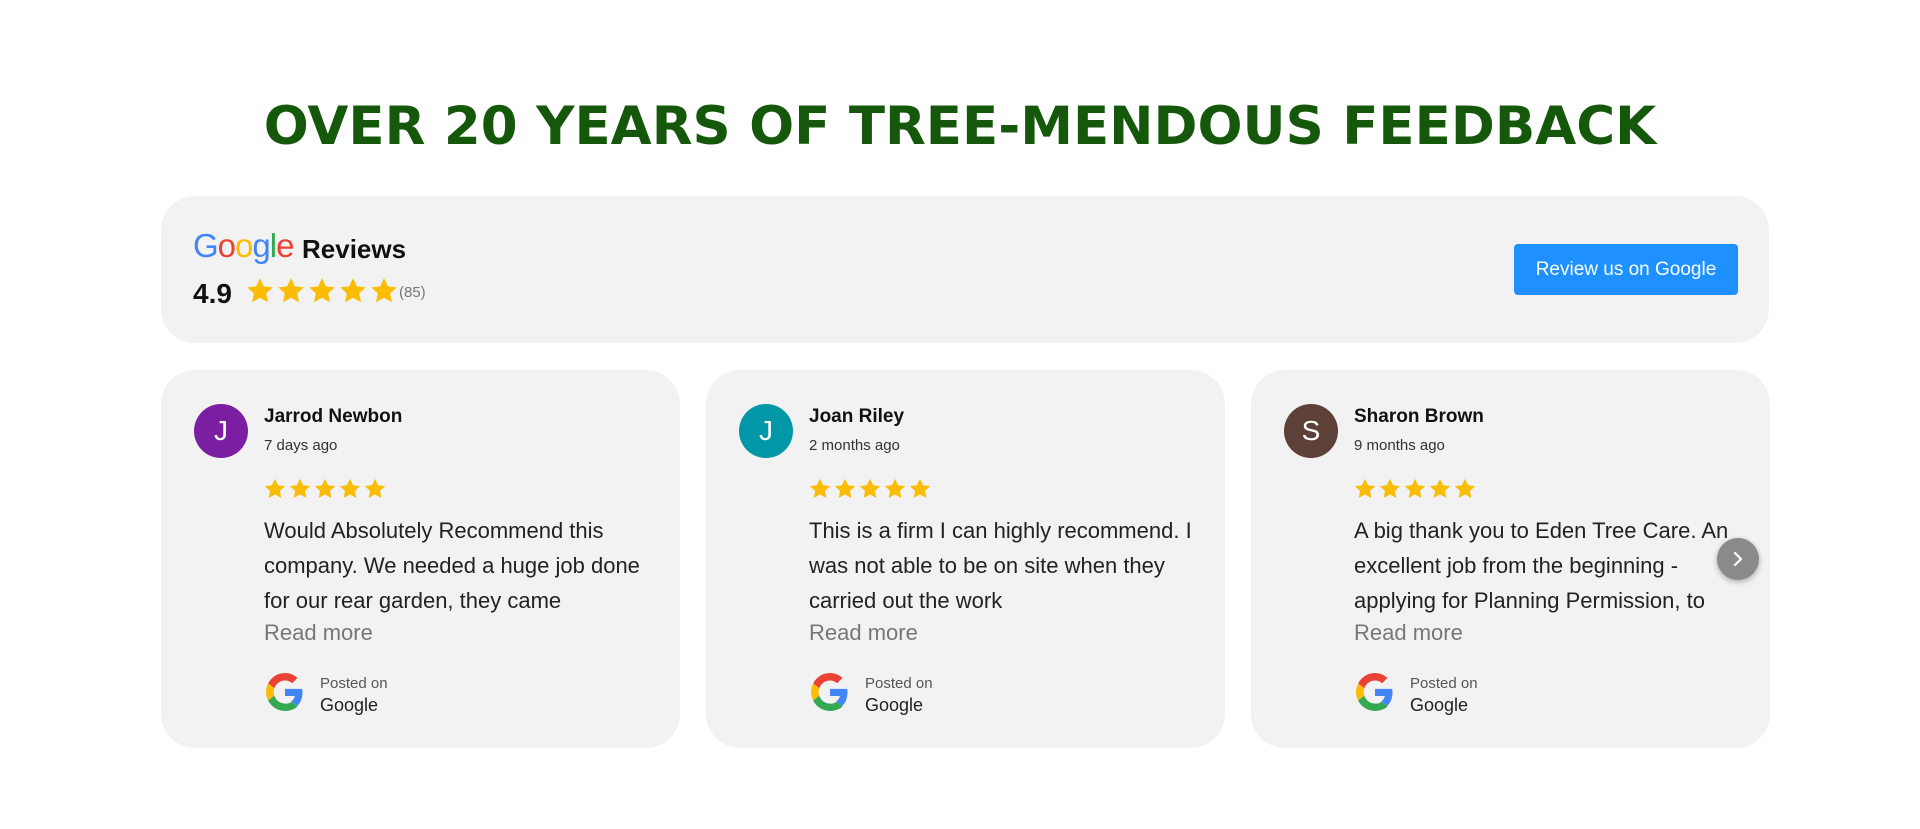  What do you see at coordinates (1419, 416) in the screenshot?
I see `reviewer-name: Sharon Brown` at bounding box center [1419, 416].